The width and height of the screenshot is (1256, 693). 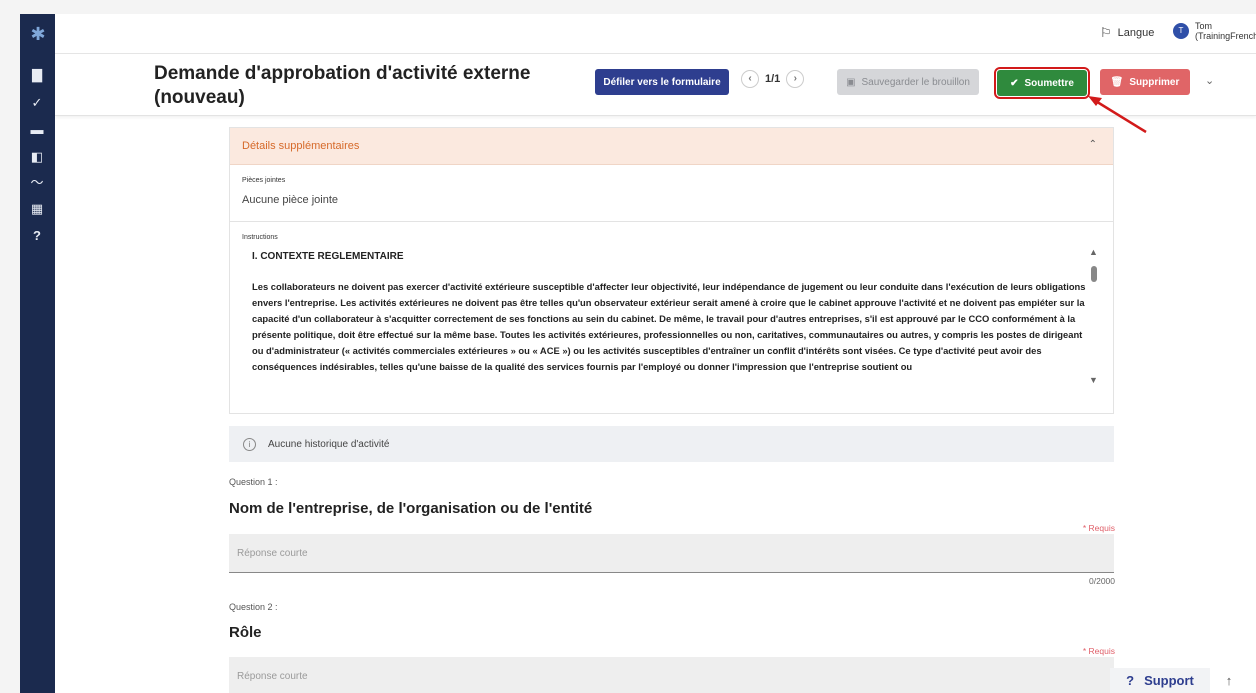 I want to click on question-number: Question 2 :, so click(x=253, y=607).